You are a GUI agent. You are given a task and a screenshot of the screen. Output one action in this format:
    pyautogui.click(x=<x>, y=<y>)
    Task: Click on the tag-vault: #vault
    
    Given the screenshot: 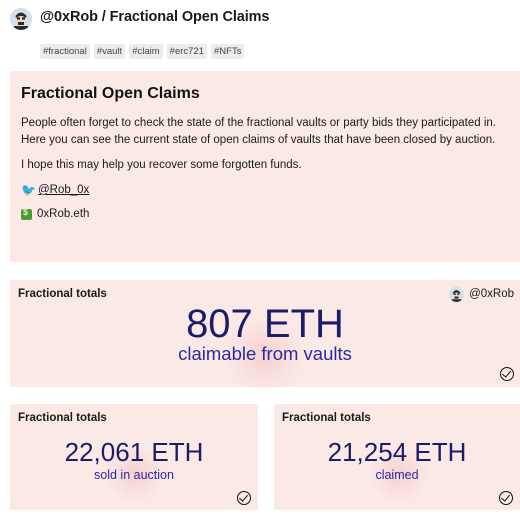 What is the action you would take?
    pyautogui.click(x=109, y=51)
    